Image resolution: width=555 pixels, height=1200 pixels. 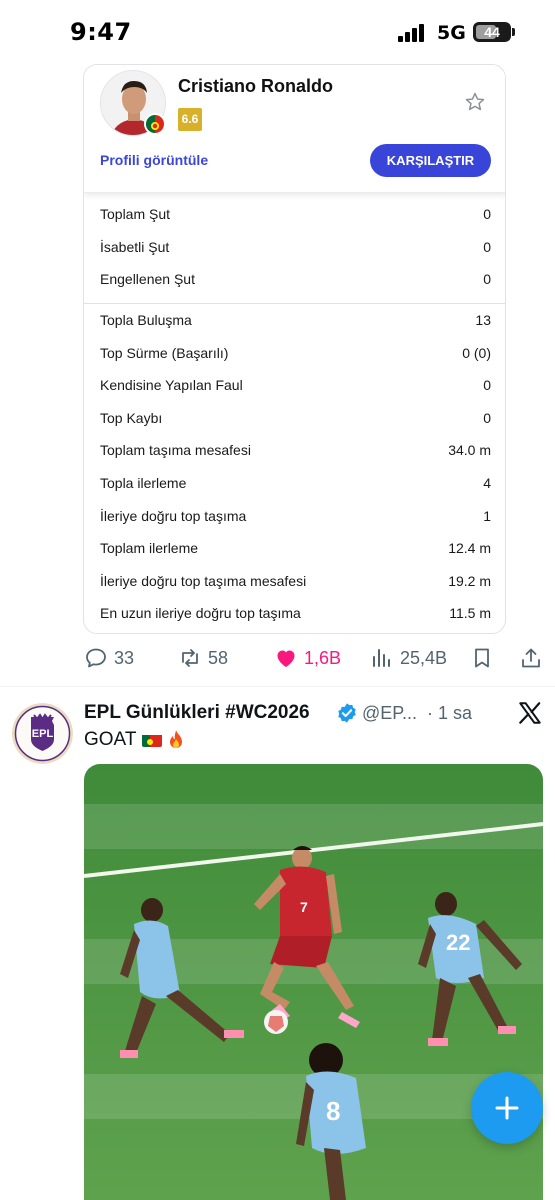 I want to click on tweet-time: · 1 sa, so click(x=449, y=713).